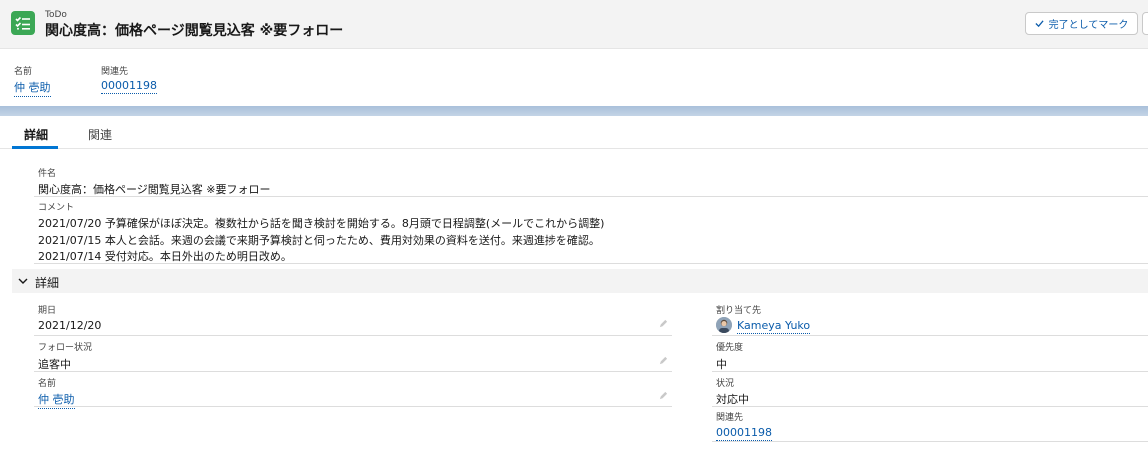 The width and height of the screenshot is (1148, 462). Describe the element at coordinates (730, 418) in the screenshot. I see `related-to-label: 関連先` at that location.